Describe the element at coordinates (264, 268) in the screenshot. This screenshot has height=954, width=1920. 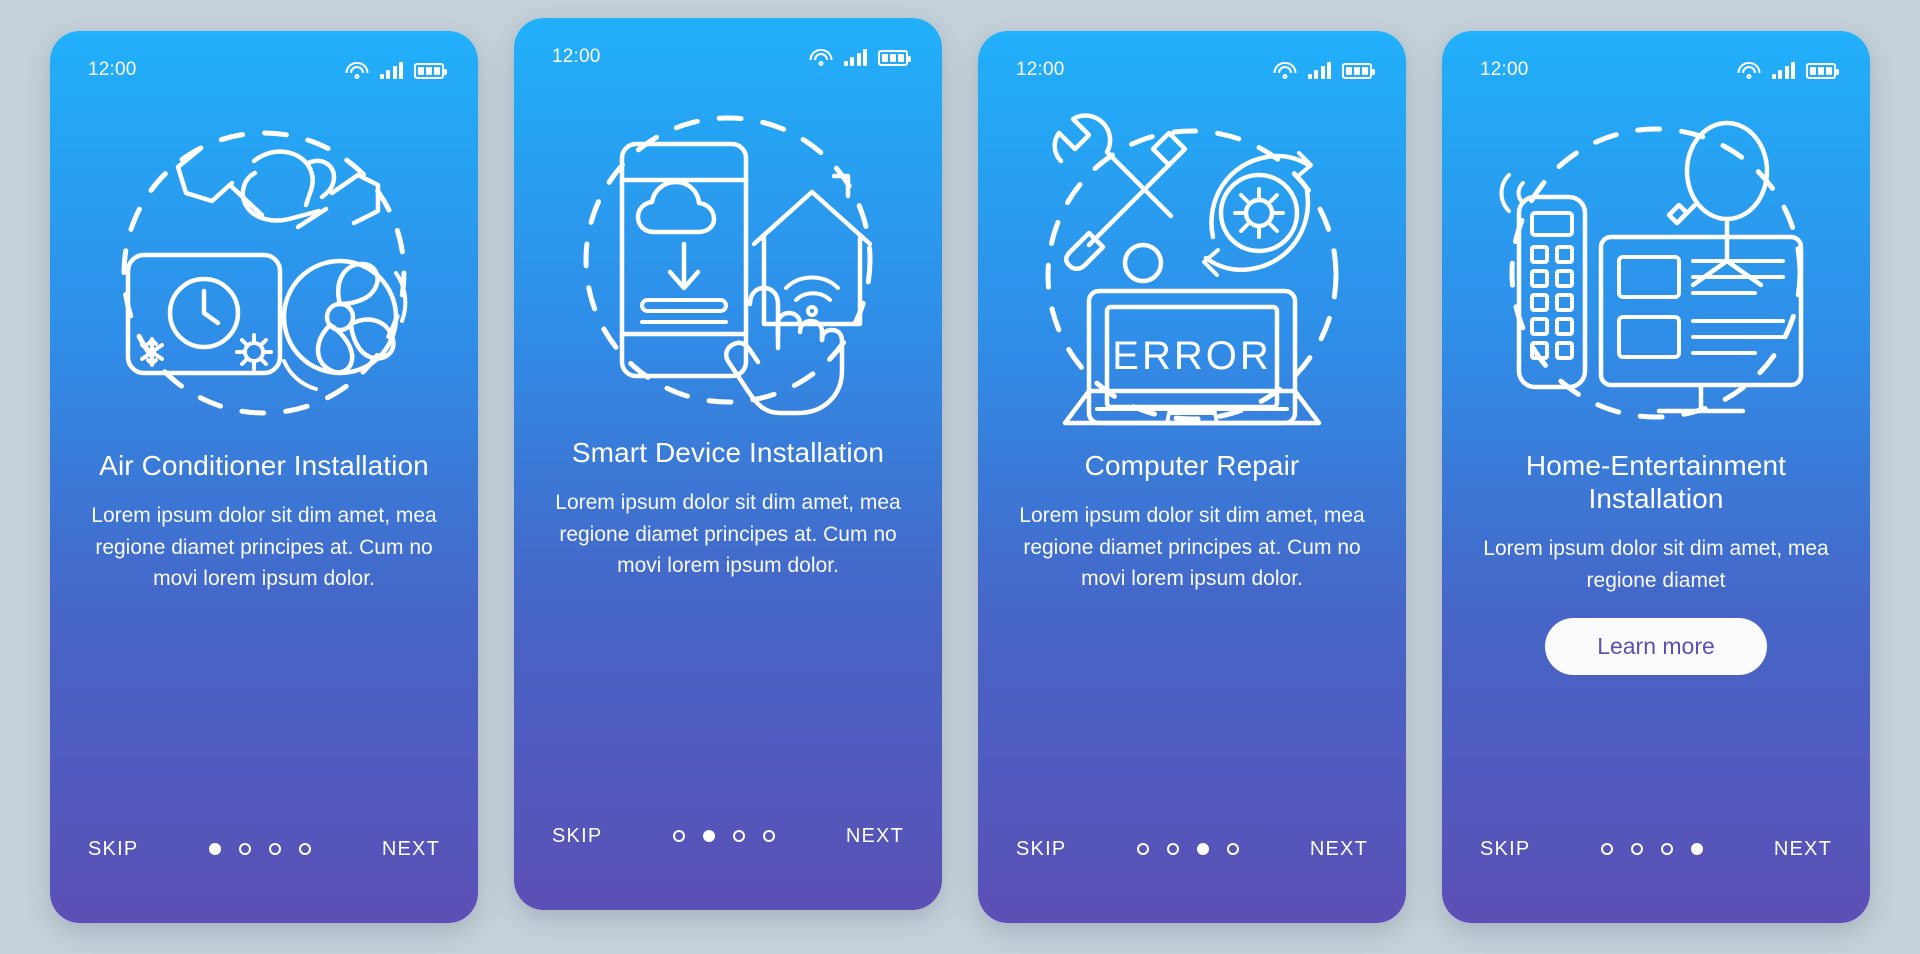
I see `air-conditioner-illustration` at that location.